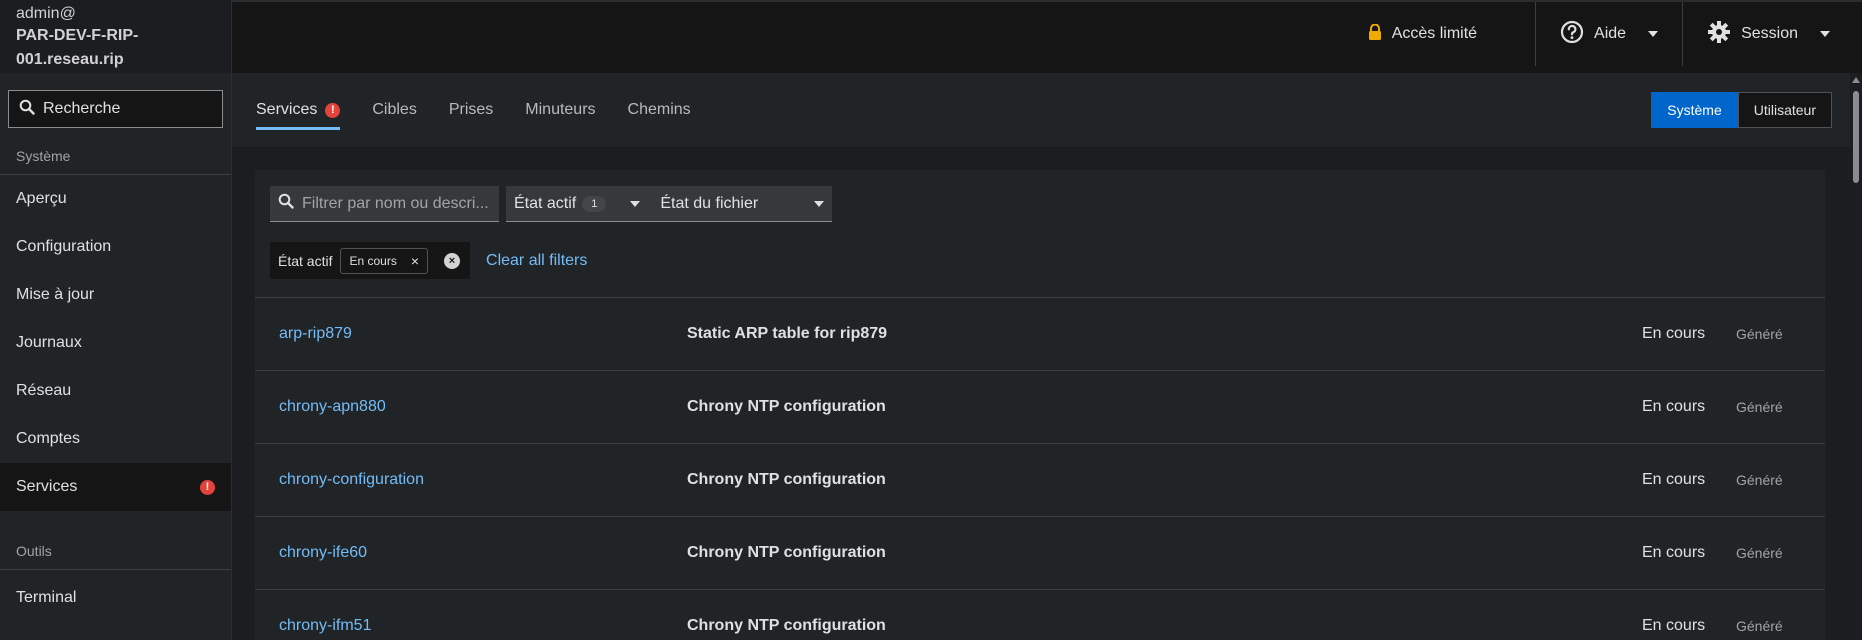  Describe the element at coordinates (471, 110) in the screenshot. I see `tab-prises: Prises` at that location.